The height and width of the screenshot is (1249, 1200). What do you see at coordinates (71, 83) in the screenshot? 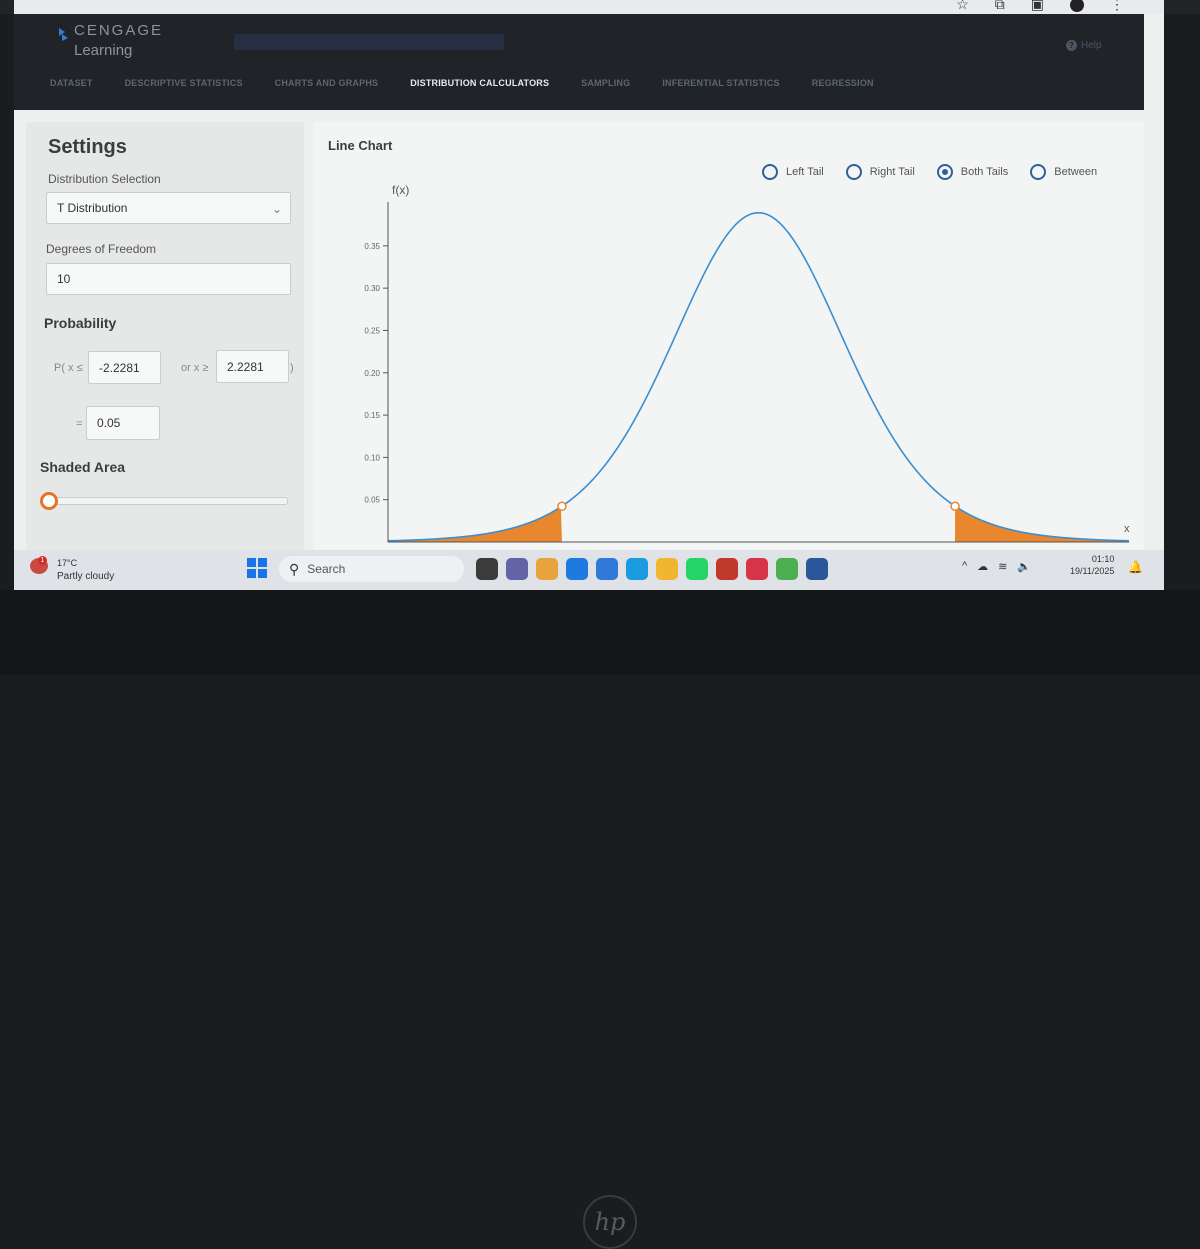
I see `tab-dataset: DATASET` at bounding box center [71, 83].